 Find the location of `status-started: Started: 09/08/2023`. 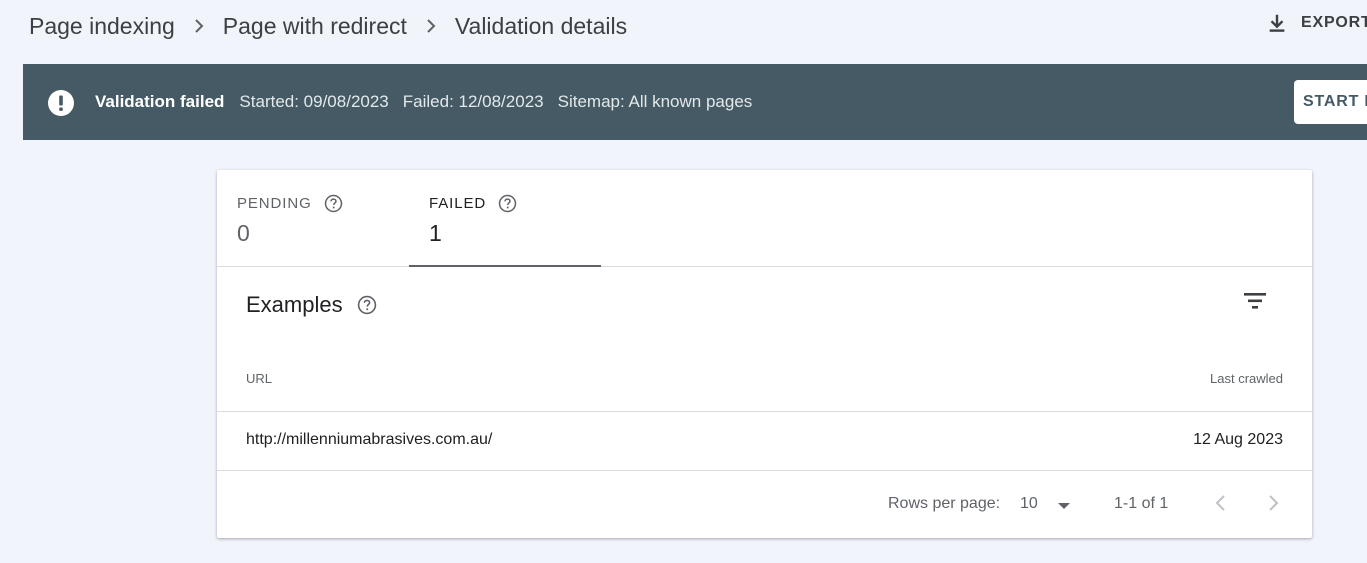

status-started: Started: 09/08/2023 is located at coordinates (314, 101).